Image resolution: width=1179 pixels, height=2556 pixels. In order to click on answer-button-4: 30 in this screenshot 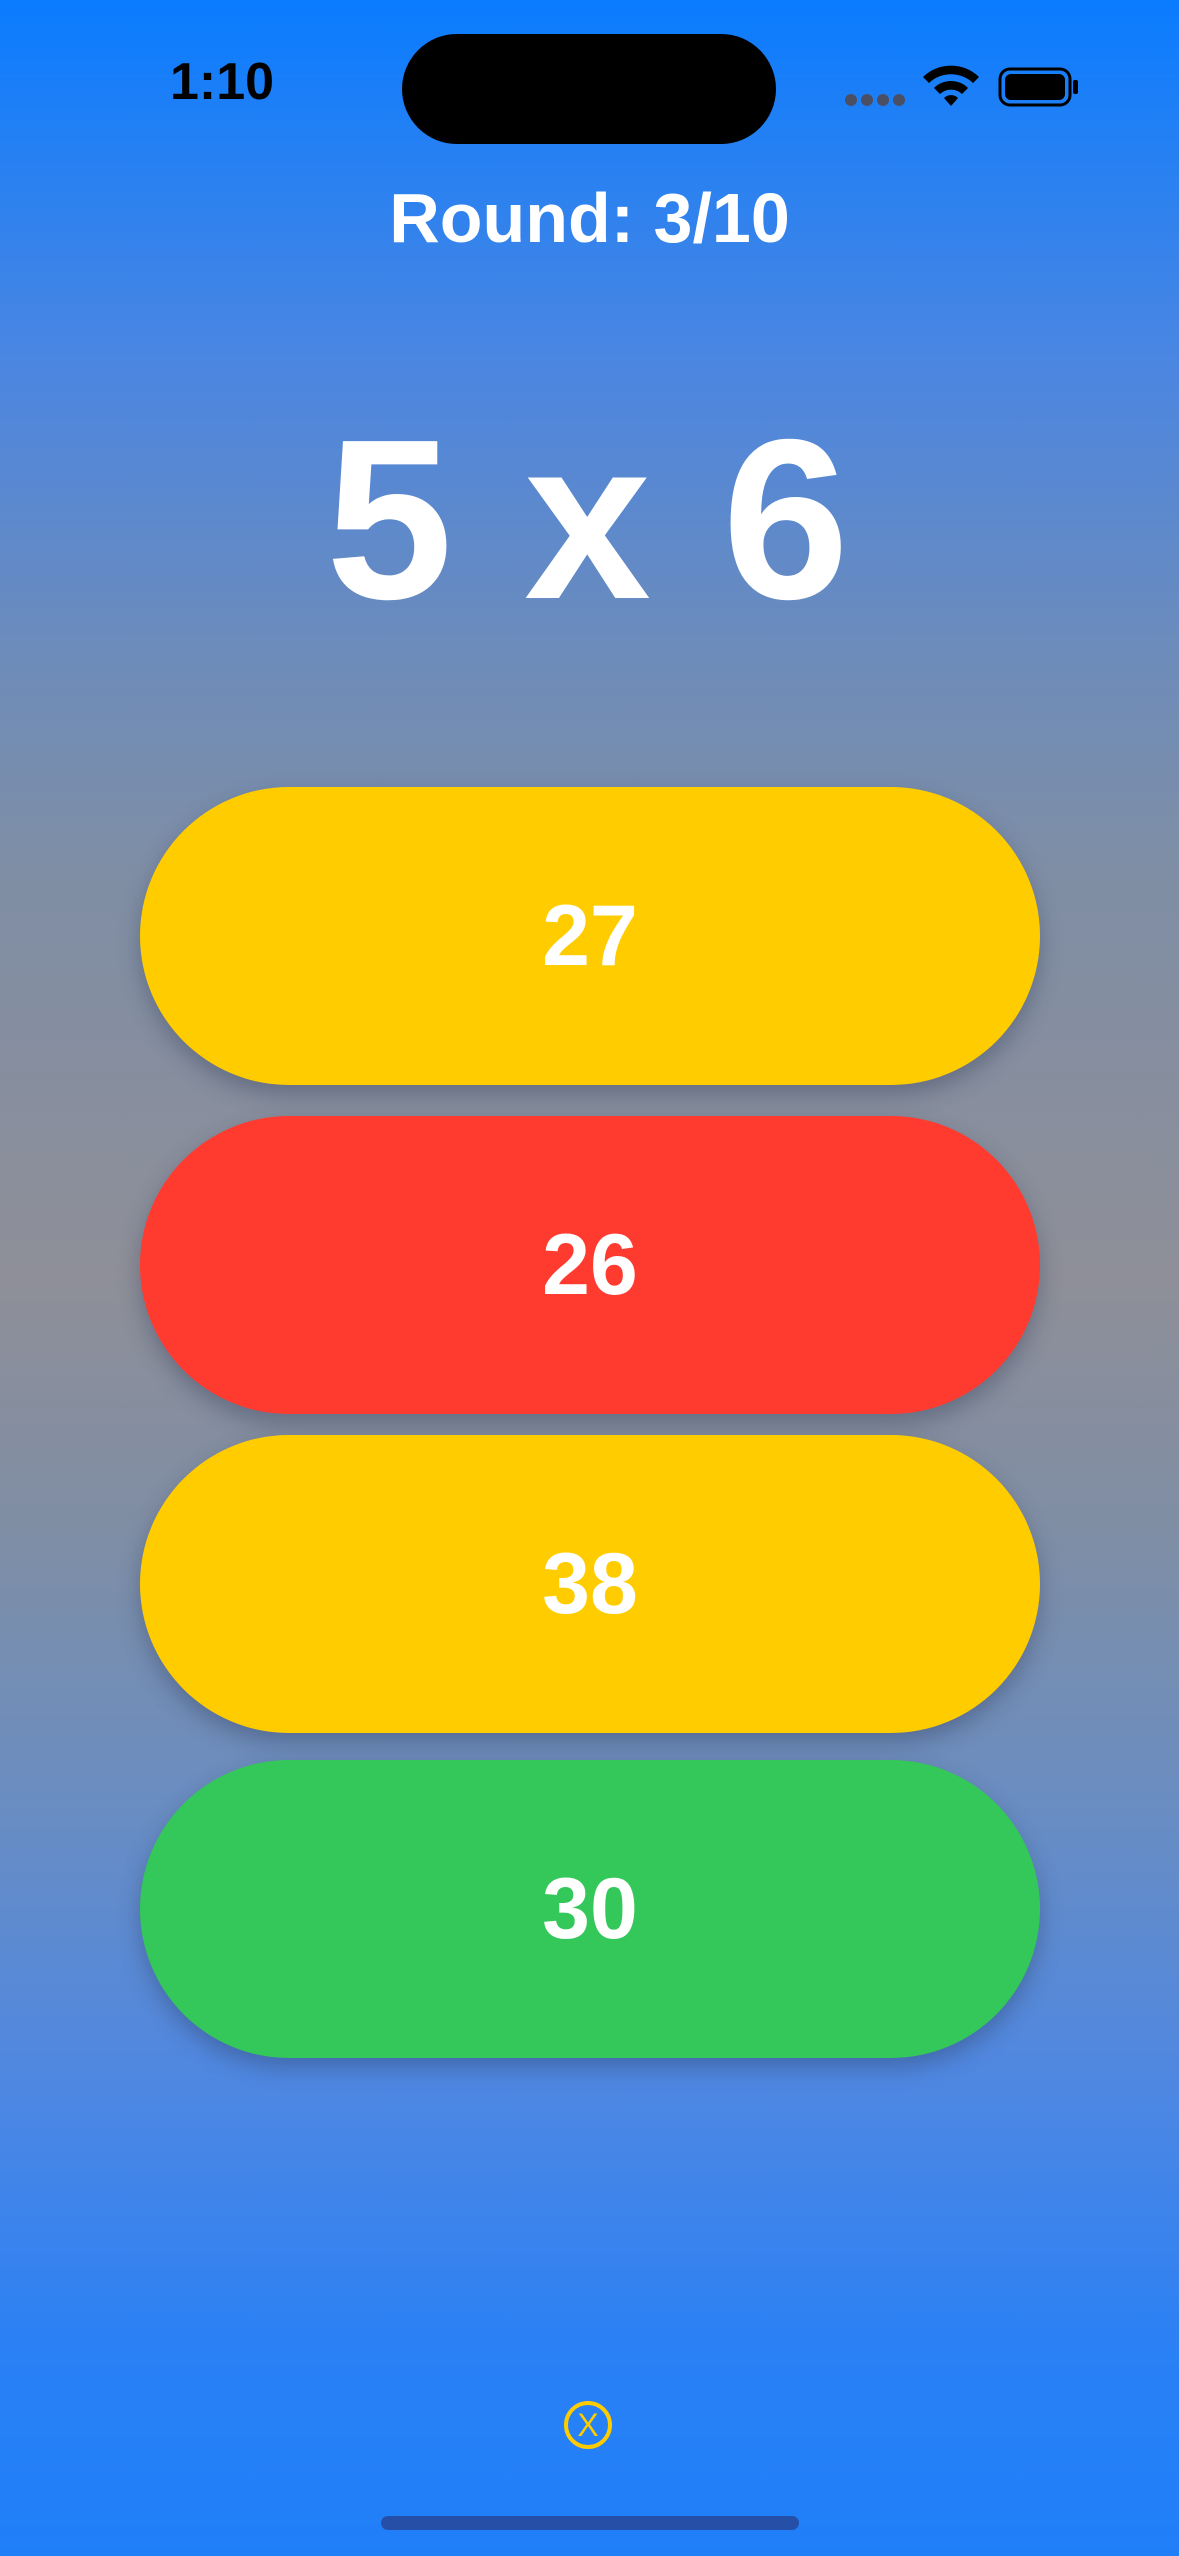, I will do `click(590, 1909)`.